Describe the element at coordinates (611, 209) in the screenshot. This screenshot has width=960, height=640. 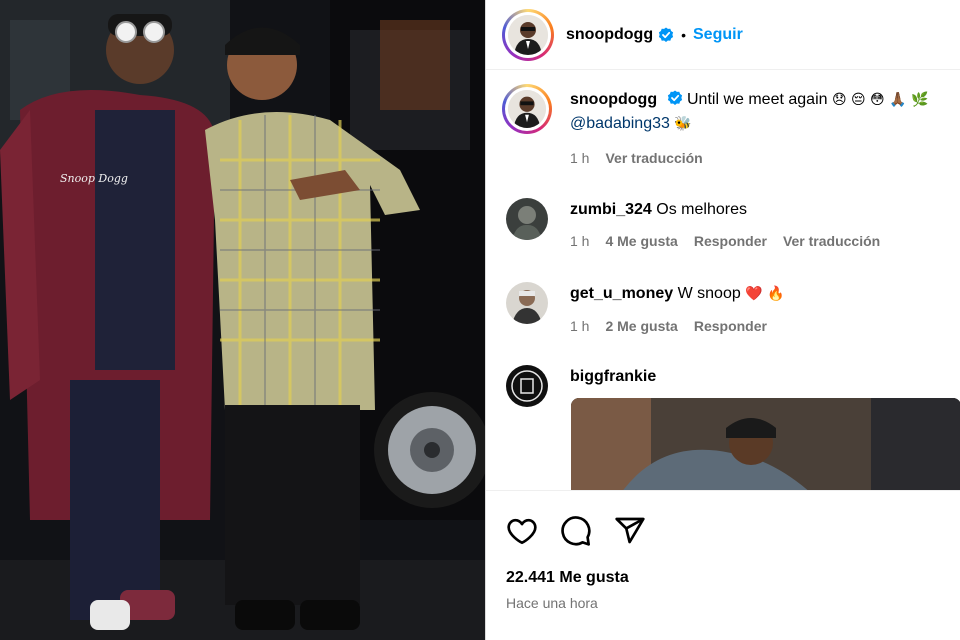
I see `comment-username: zumbi_324` at that location.